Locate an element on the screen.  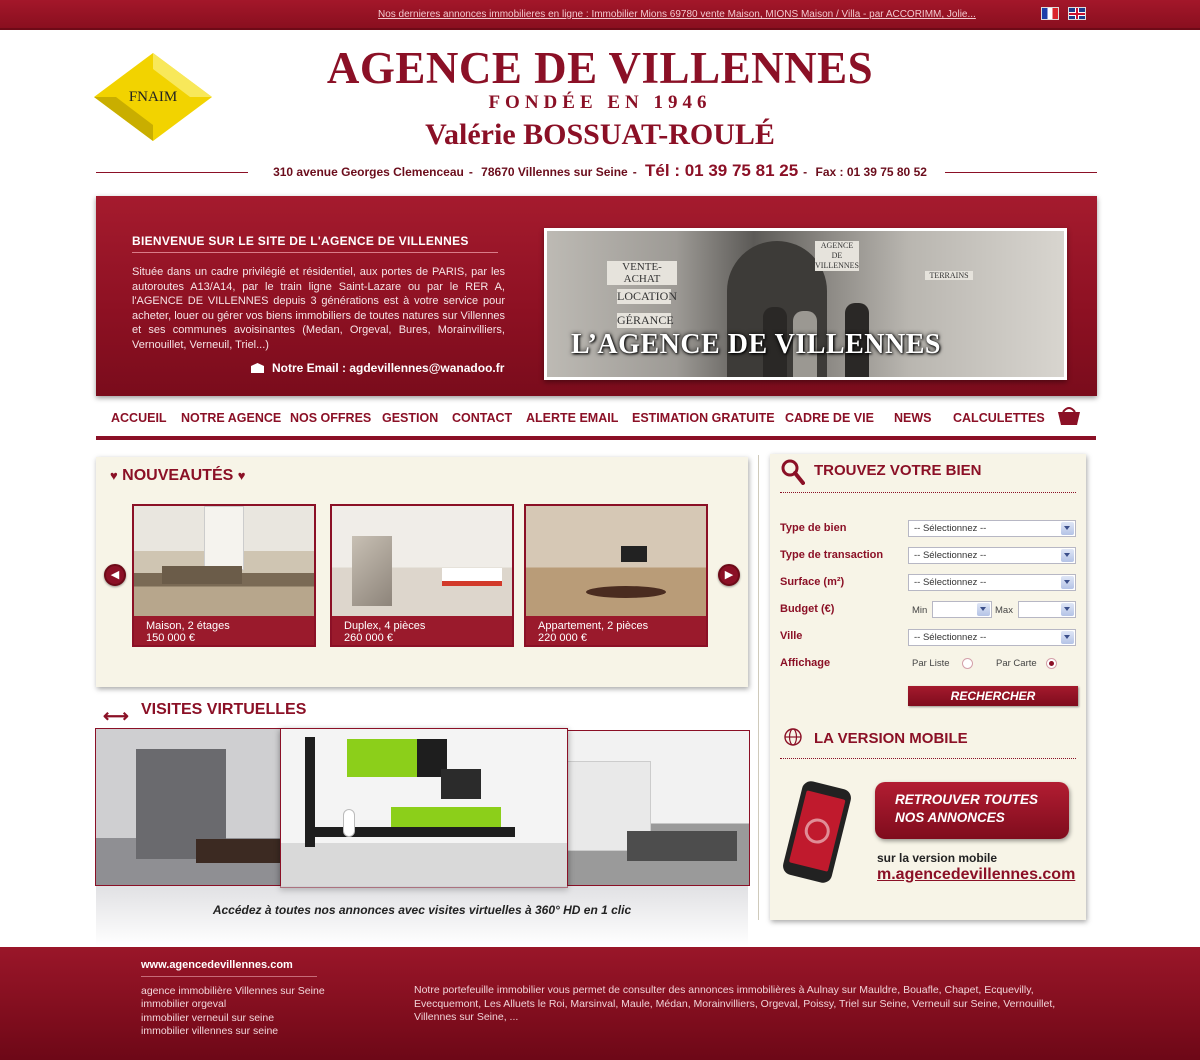
nav-nos-offres: NOS OFFRES is located at coordinates (330, 418).